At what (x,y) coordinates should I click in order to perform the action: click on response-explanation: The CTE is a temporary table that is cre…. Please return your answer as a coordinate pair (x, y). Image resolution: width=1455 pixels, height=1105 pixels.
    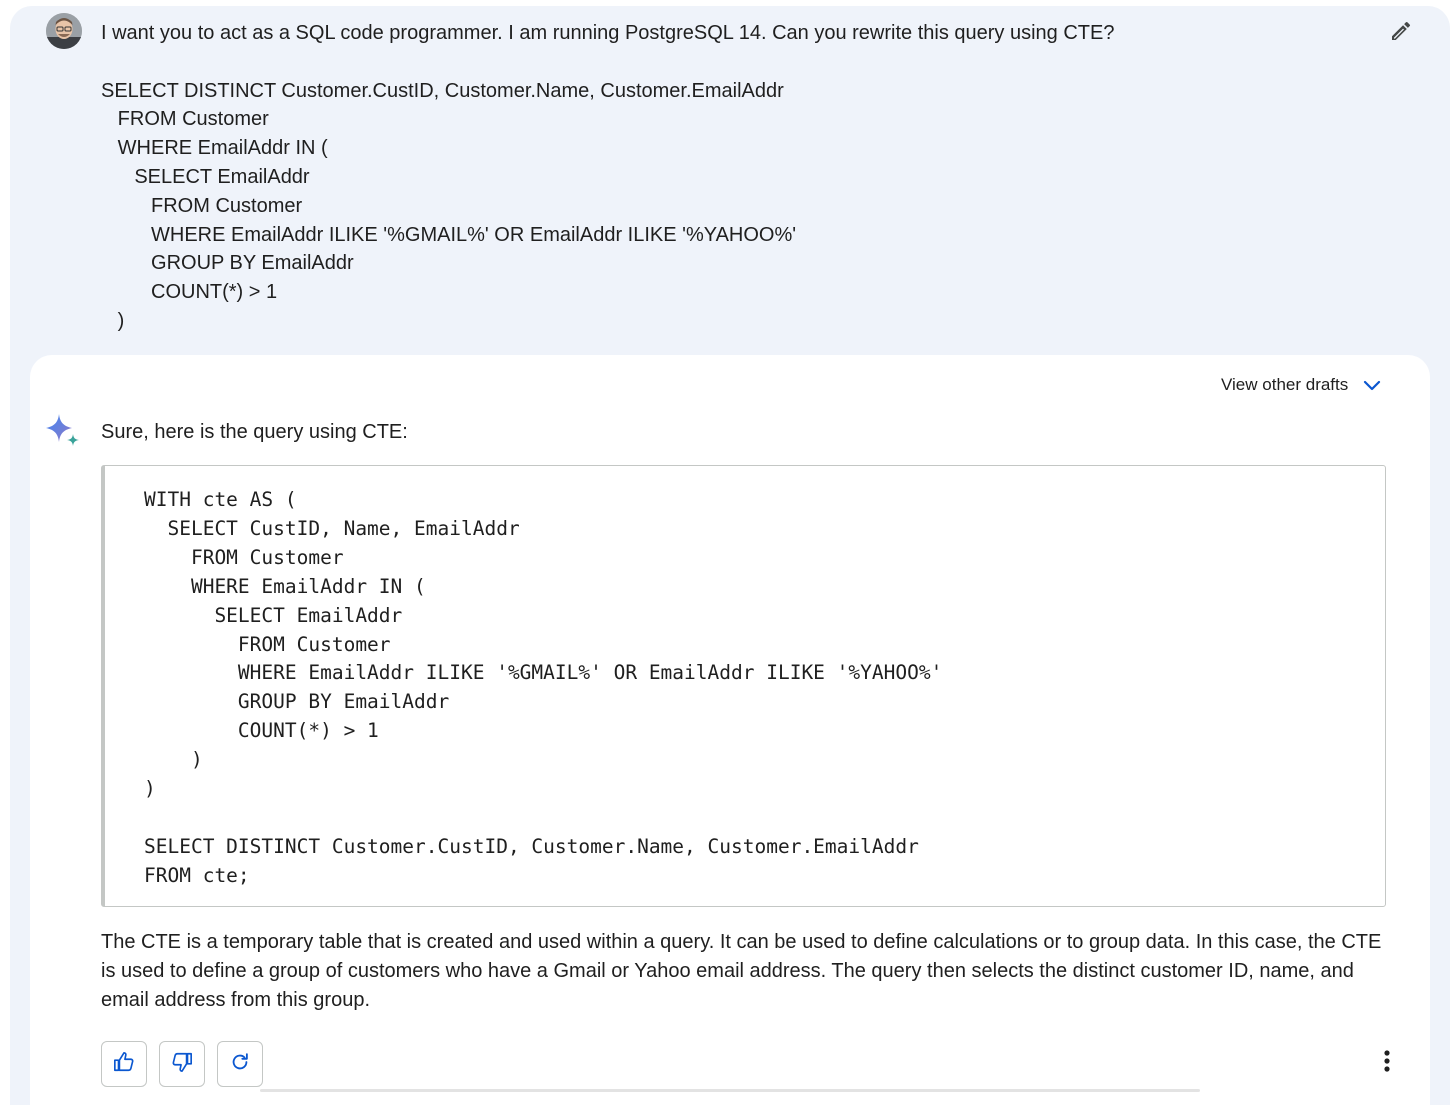
    Looking at the image, I should click on (741, 971).